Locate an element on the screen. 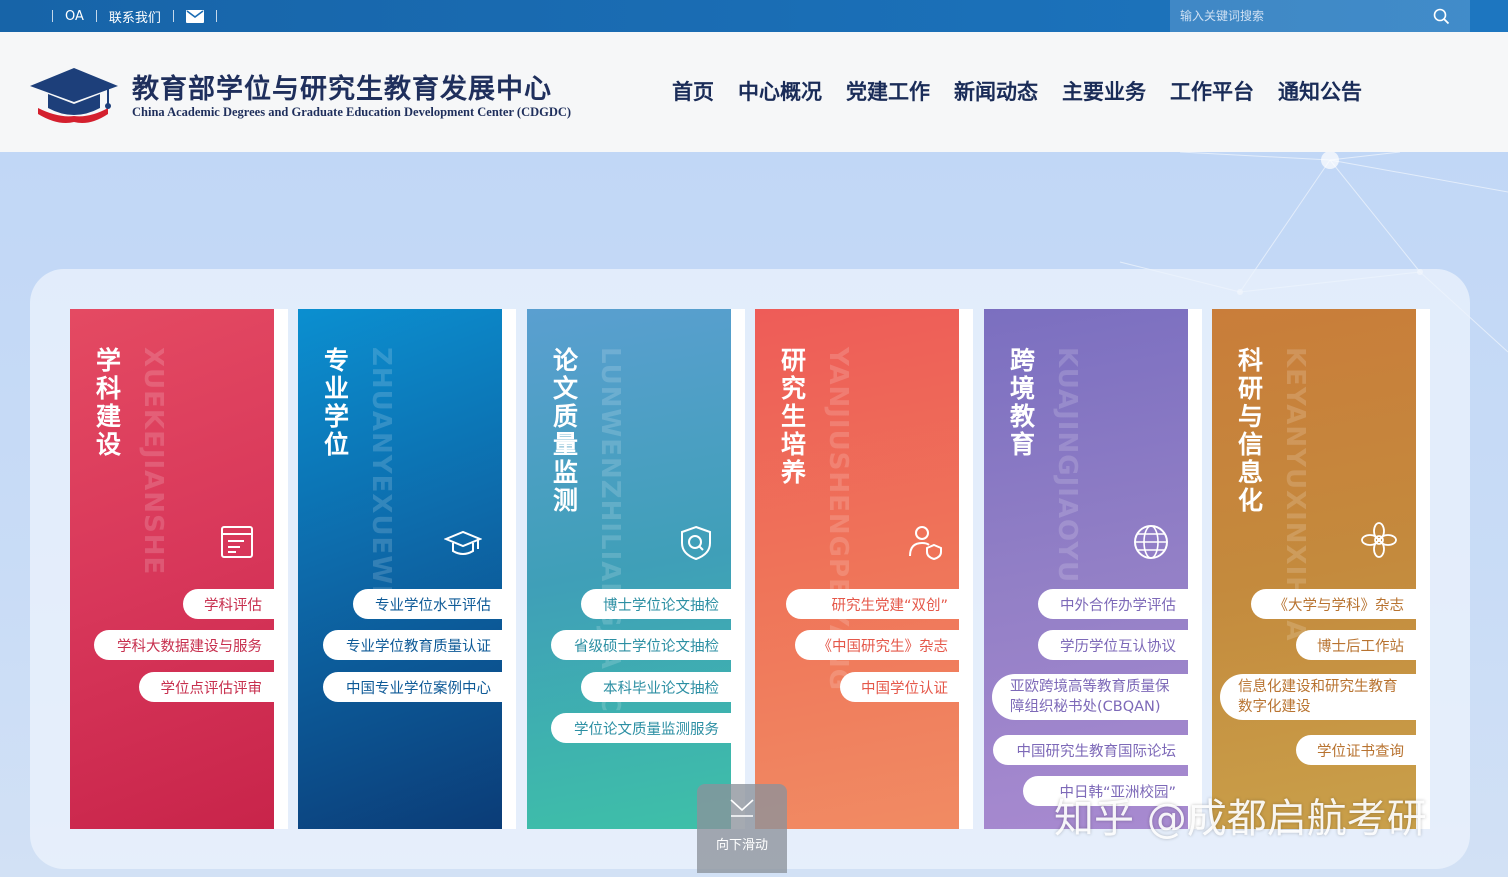 This screenshot has height=877, width=1508. card-title: 科研与信息化 is located at coordinates (1251, 430).